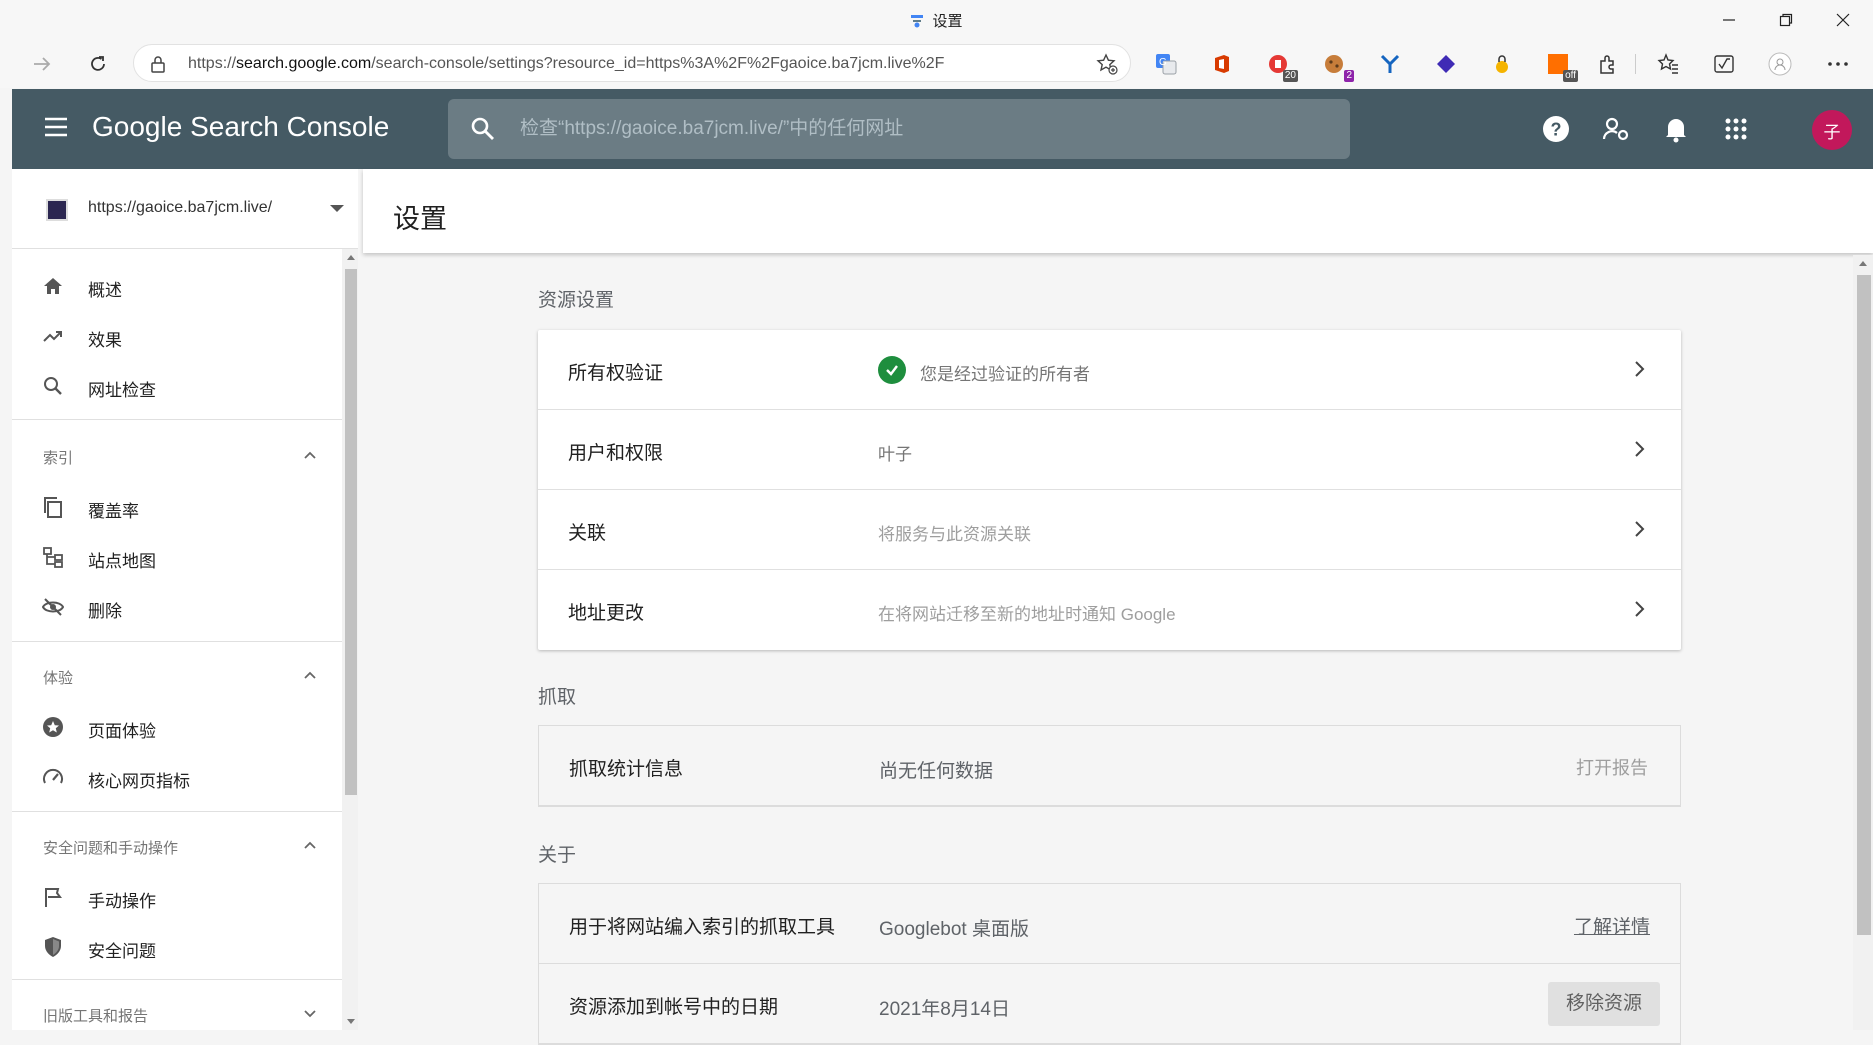 This screenshot has height=1045, width=1873. I want to click on ownership-verification-row: 所有权验证 您是经过验证的所有者, so click(1109, 370).